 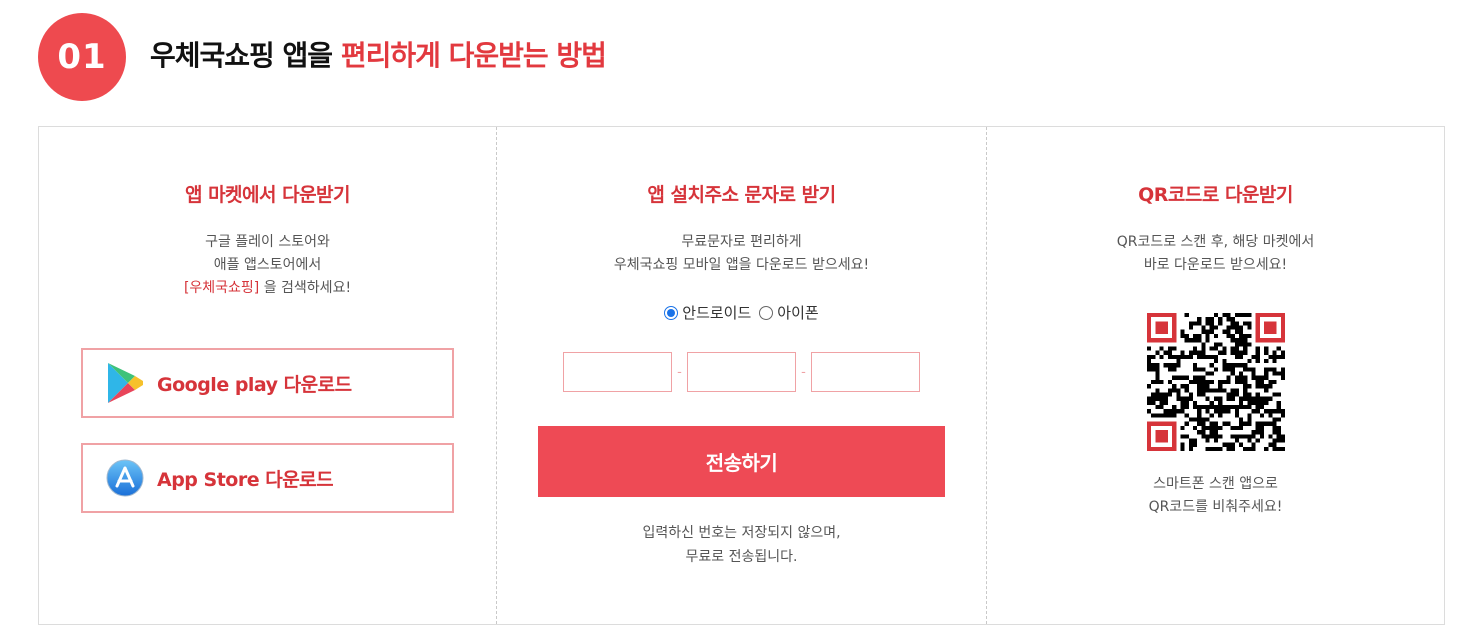 I want to click on qr-desc-line: 바로 다운로드 받으세요!, so click(x=1215, y=265).